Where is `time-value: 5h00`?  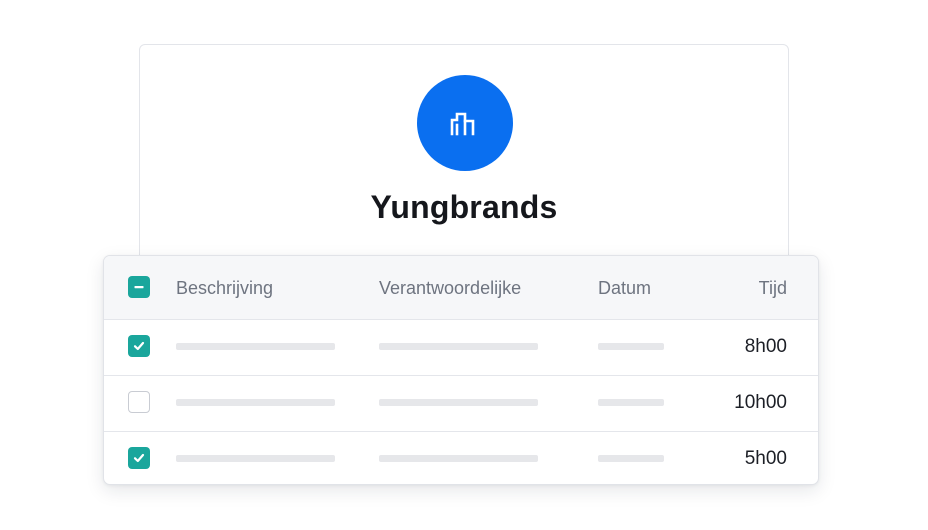 time-value: 5h00 is located at coordinates (765, 458).